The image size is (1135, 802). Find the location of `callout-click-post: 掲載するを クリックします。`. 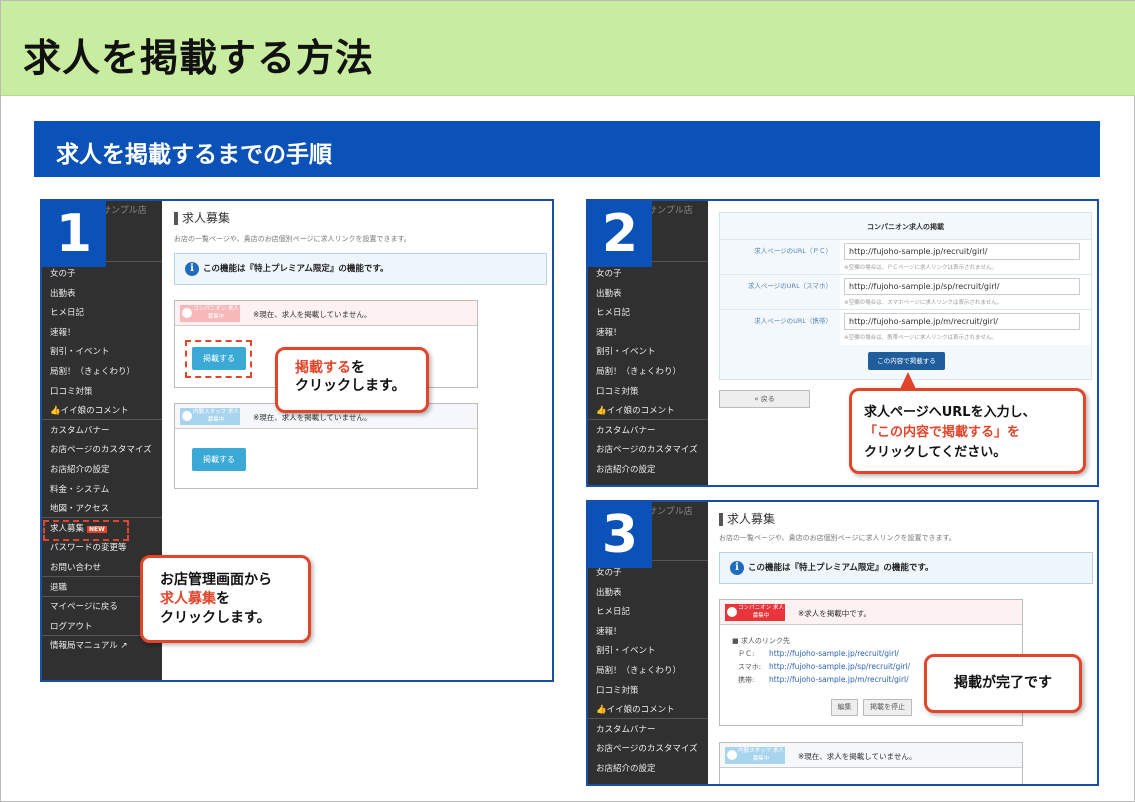

callout-click-post: 掲載するを クリックします。 is located at coordinates (352, 380).